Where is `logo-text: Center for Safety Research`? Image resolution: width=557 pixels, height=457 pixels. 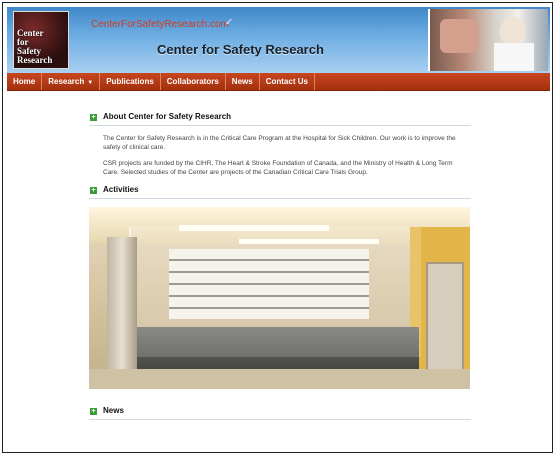
logo-text: Center for Safety Research is located at coordinates (35, 46).